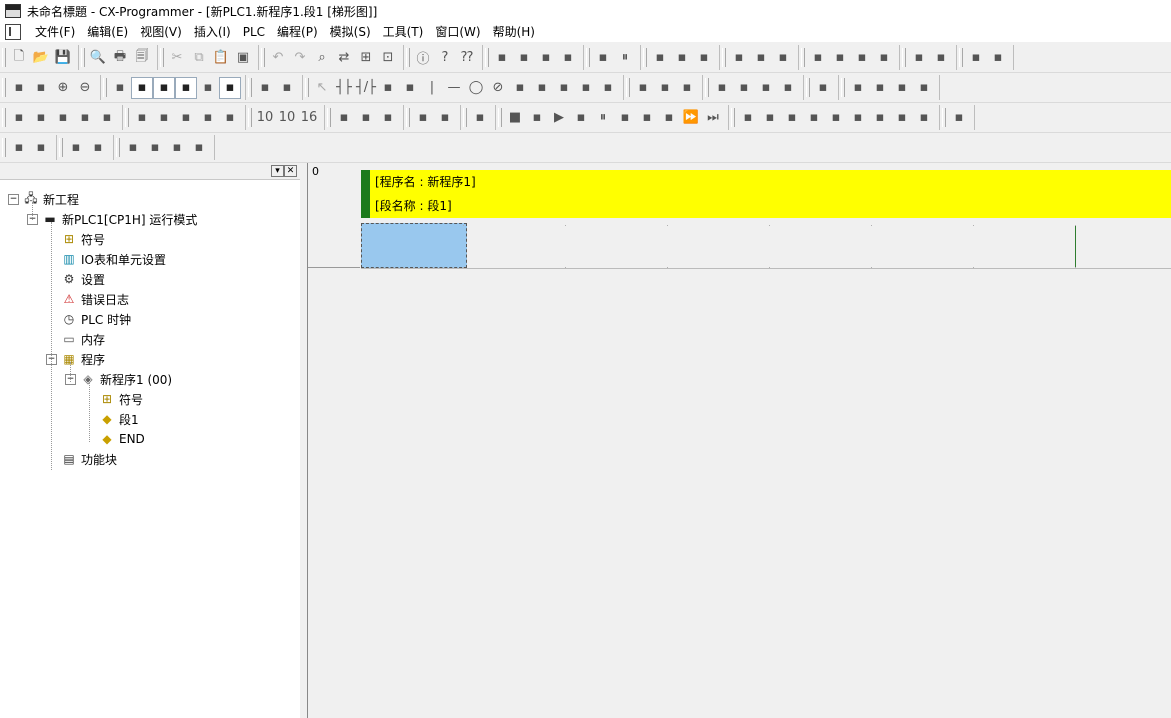  Describe the element at coordinates (309, 118) in the screenshot. I see `hex-icon: 16` at that location.